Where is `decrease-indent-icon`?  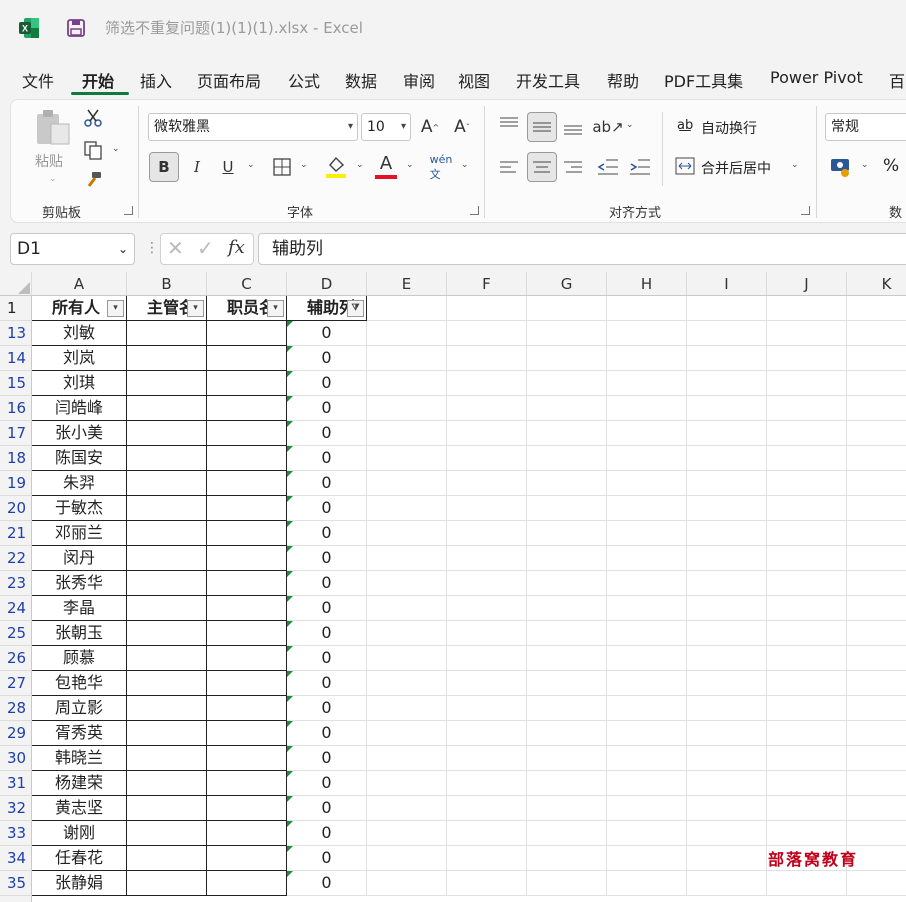 decrease-indent-icon is located at coordinates (608, 167).